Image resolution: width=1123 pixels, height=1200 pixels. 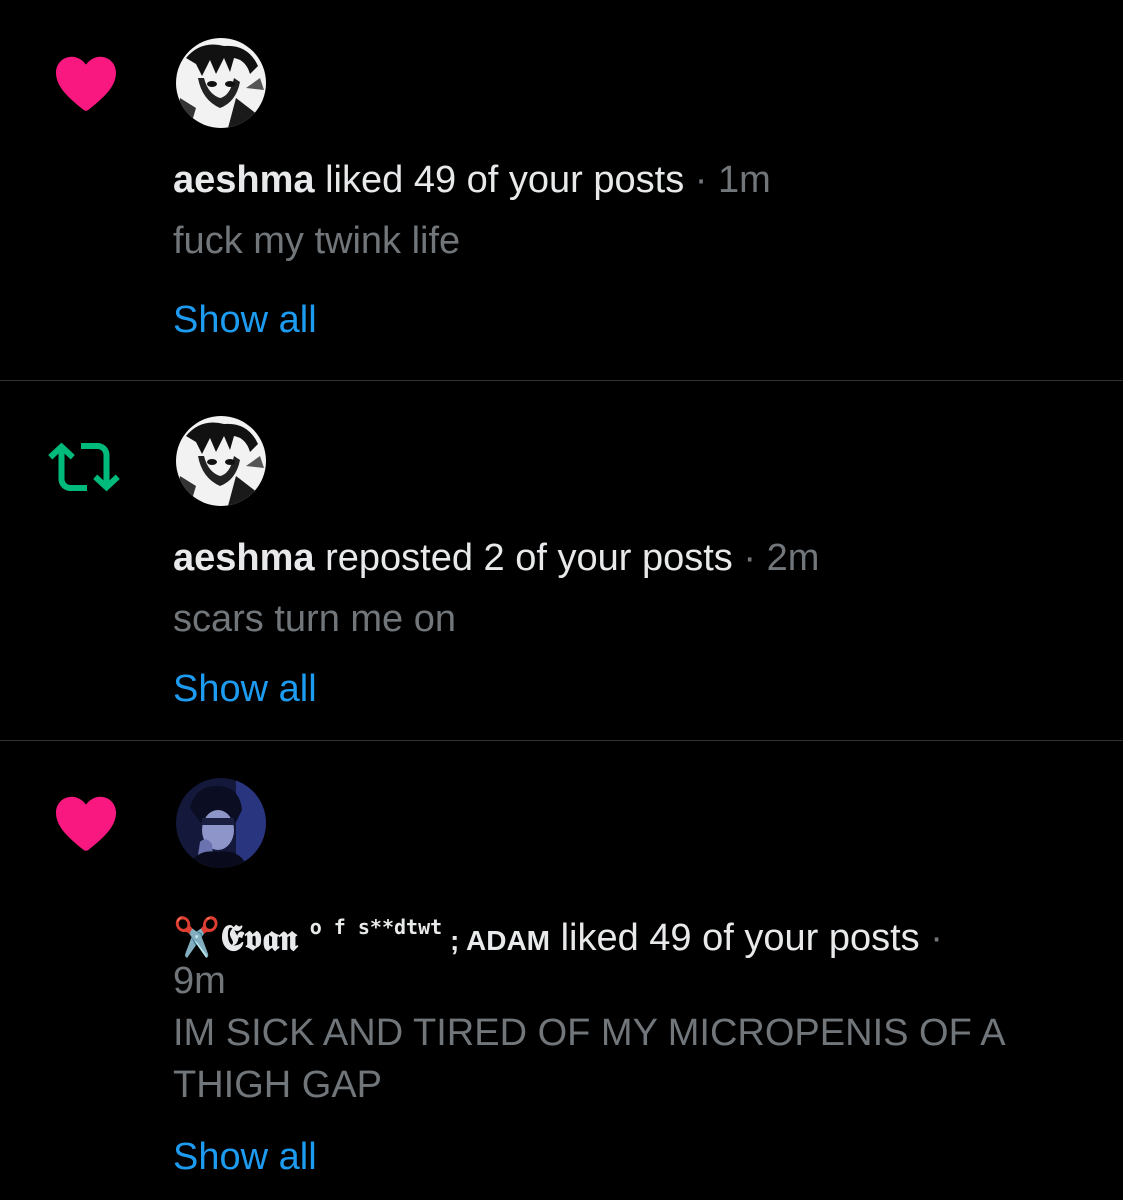 I want to click on action-text: reposted 2 of your posts, so click(x=523, y=558).